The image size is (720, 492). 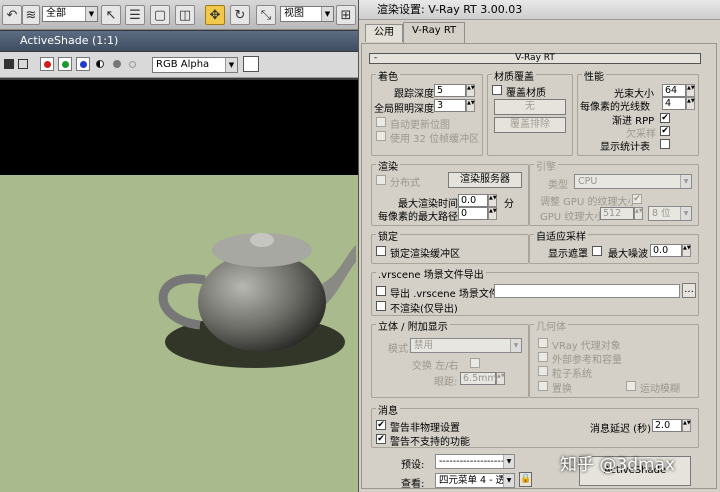 I want to click on group-title: .vrscene 场景文件导出, so click(x=431, y=273).